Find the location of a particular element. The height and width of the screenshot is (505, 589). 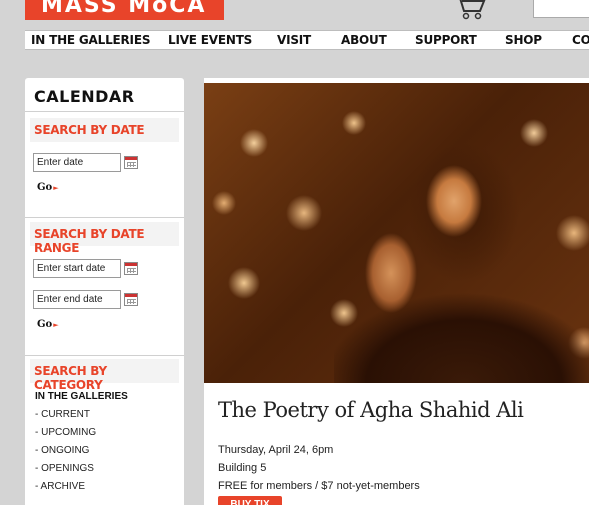

enter-date-input: Enter date is located at coordinates (77, 162).